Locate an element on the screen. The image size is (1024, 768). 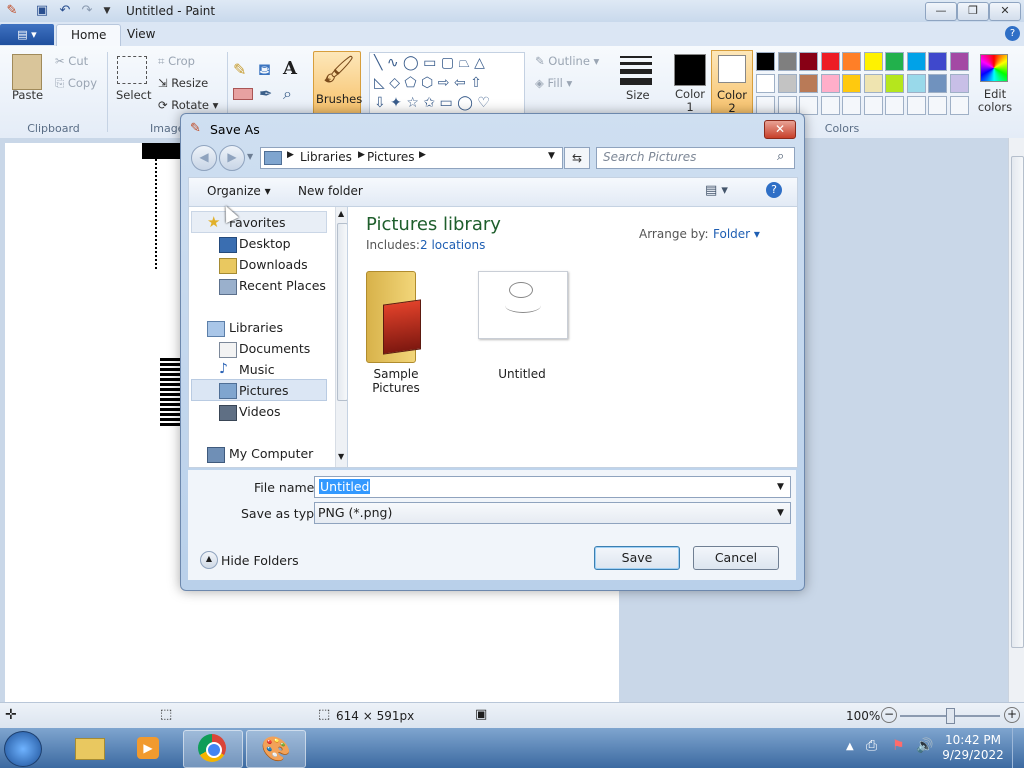
nav-libraries: Libraries is located at coordinates (256, 327).